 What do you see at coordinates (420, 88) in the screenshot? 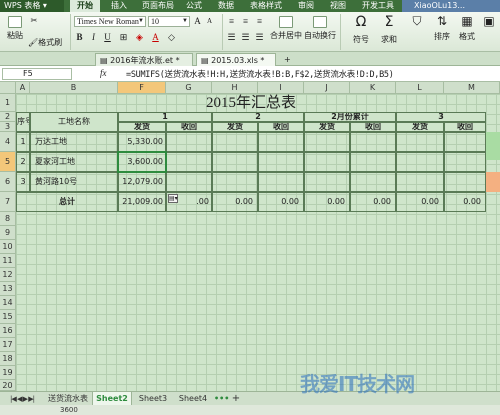
I see `column-header-l: L` at bounding box center [420, 88].